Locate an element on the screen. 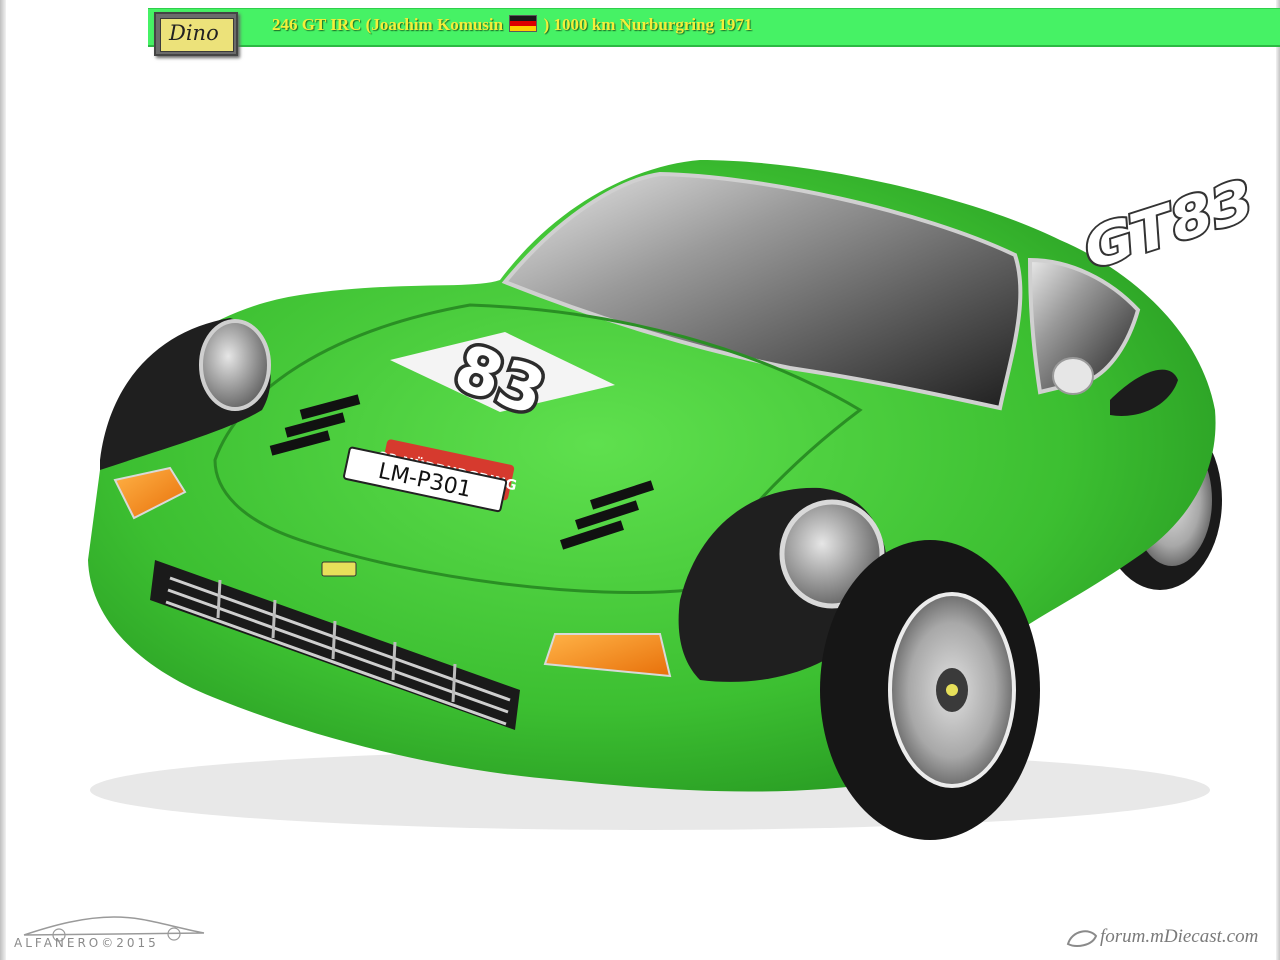  dino-logo-text: Dino is located at coordinates (194, 33).